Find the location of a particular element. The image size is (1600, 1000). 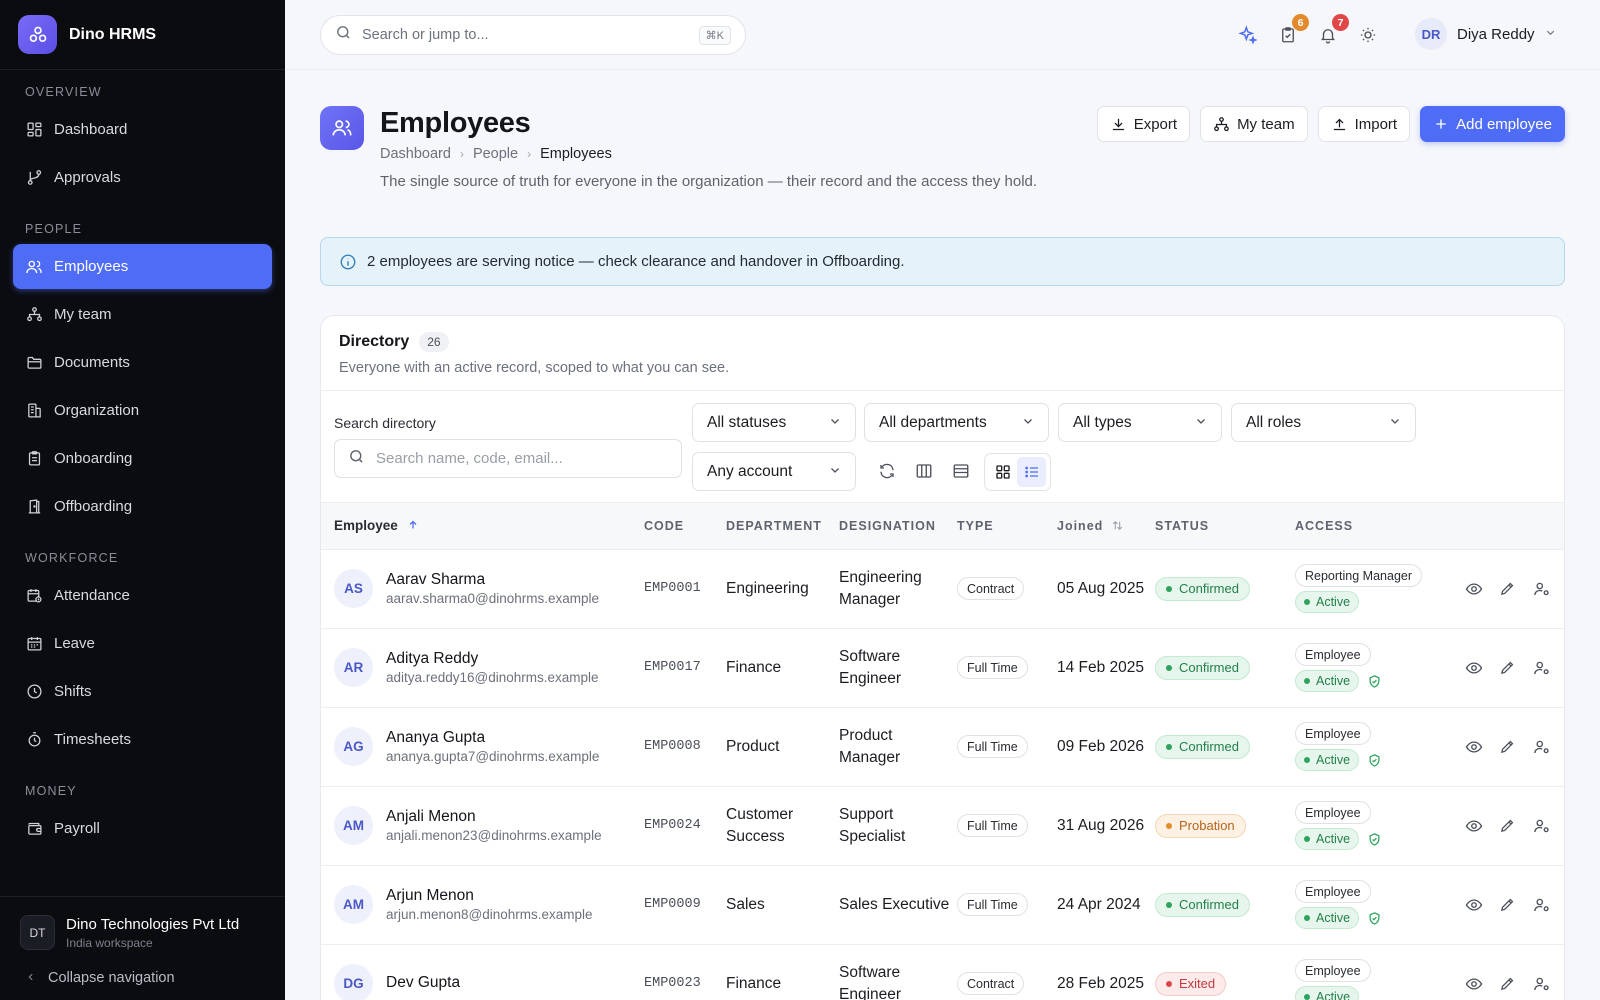

list-view-button is located at coordinates (1031, 472).